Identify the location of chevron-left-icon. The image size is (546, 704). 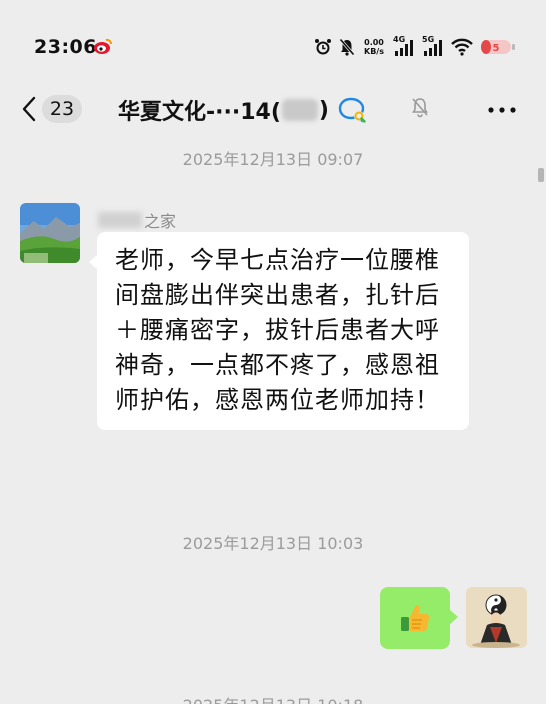
(29, 109).